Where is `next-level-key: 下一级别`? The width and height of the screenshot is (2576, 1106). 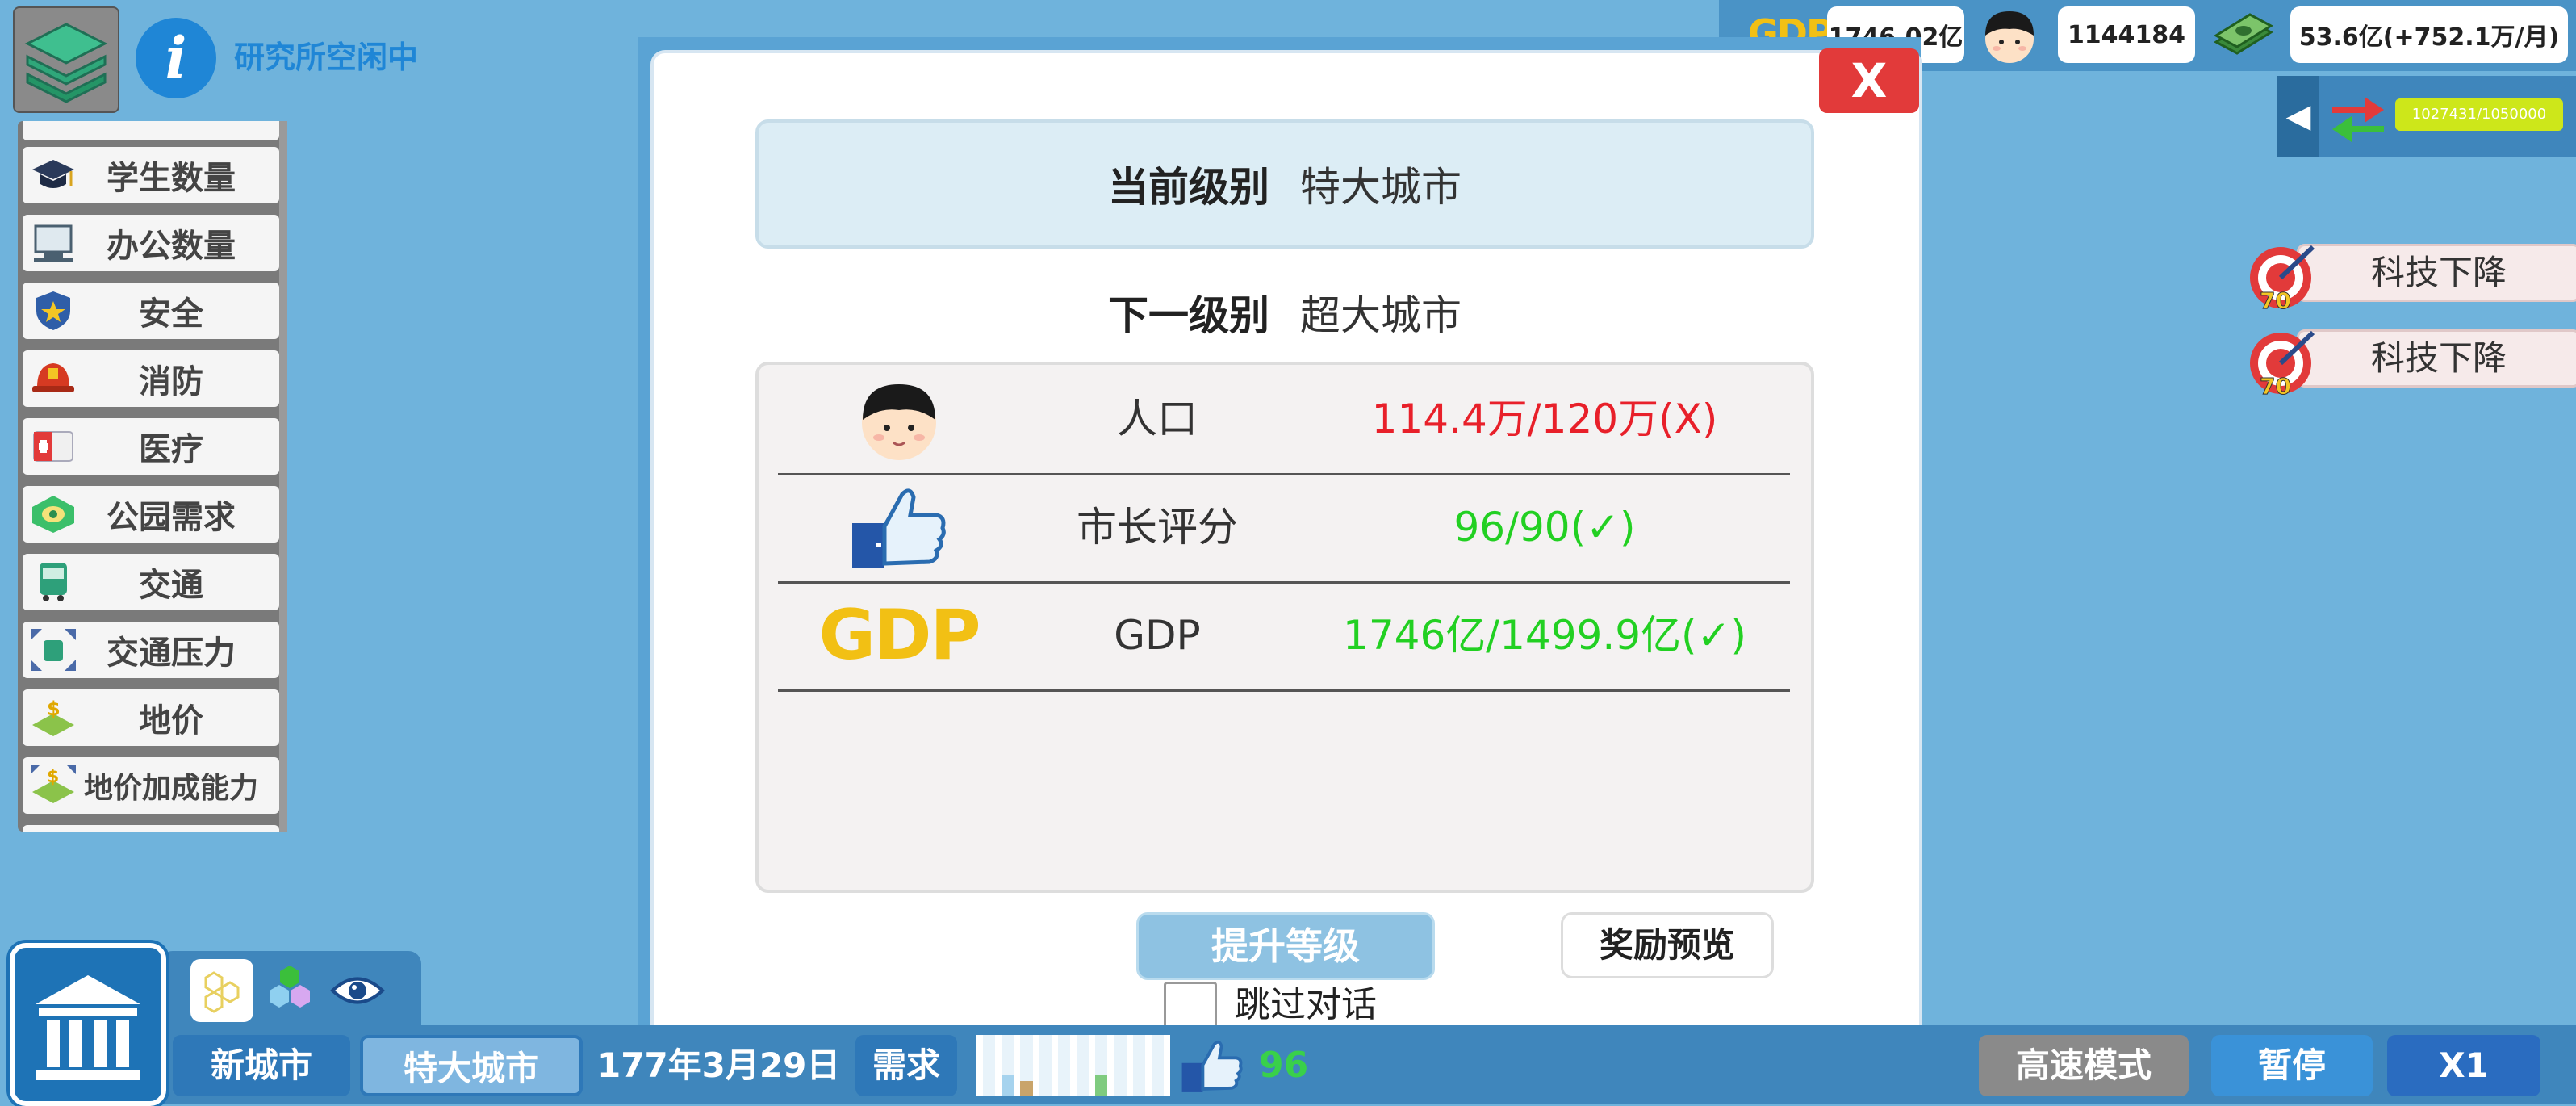 next-level-key: 下一级别 is located at coordinates (1188, 315).